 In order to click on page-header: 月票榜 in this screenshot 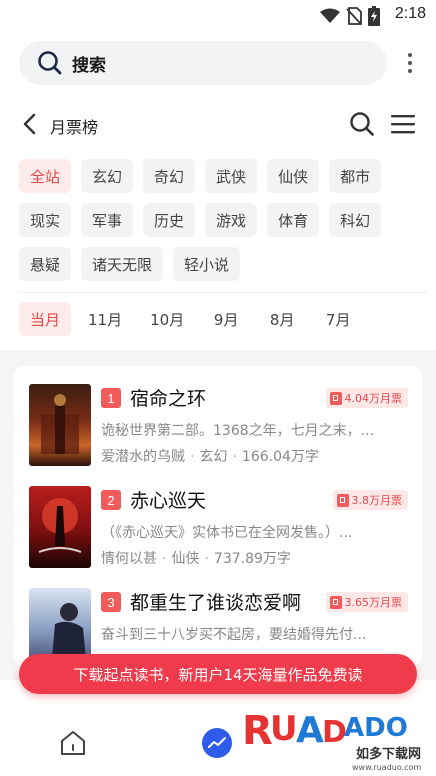, I will do `click(218, 124)`.